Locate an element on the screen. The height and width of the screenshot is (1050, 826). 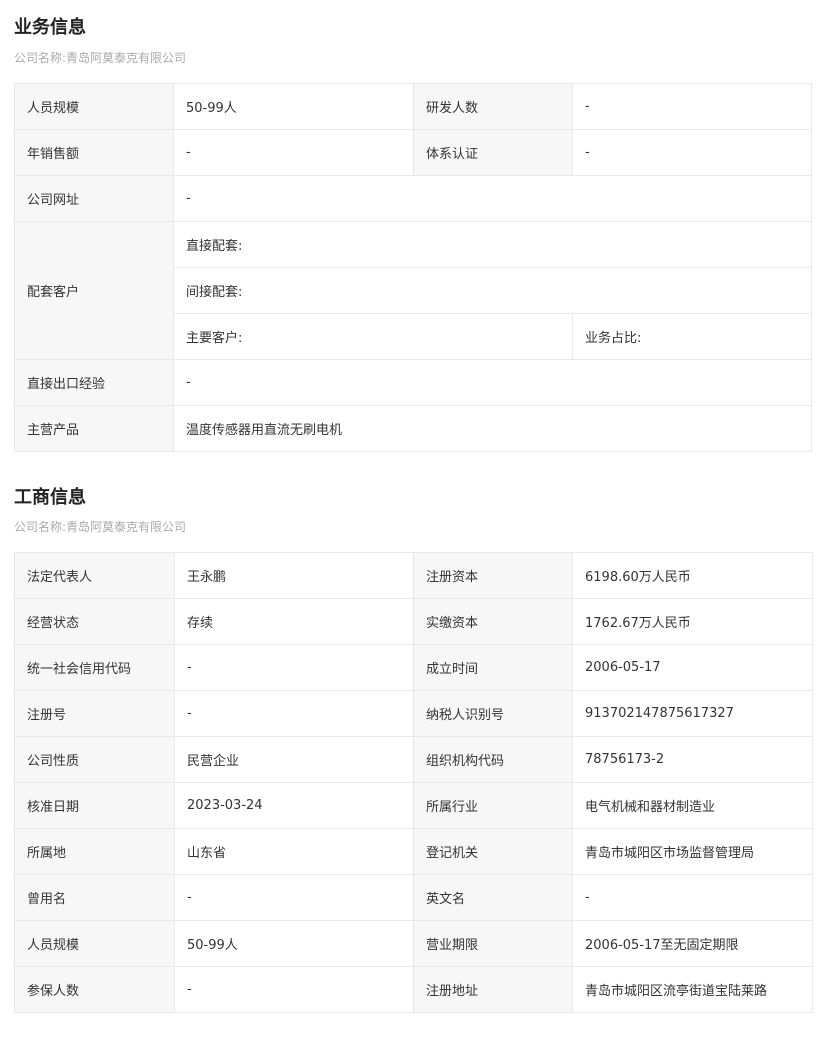
table-row: 注册号 - 纳税人识别号 913702147875617327 is located at coordinates (413, 713).